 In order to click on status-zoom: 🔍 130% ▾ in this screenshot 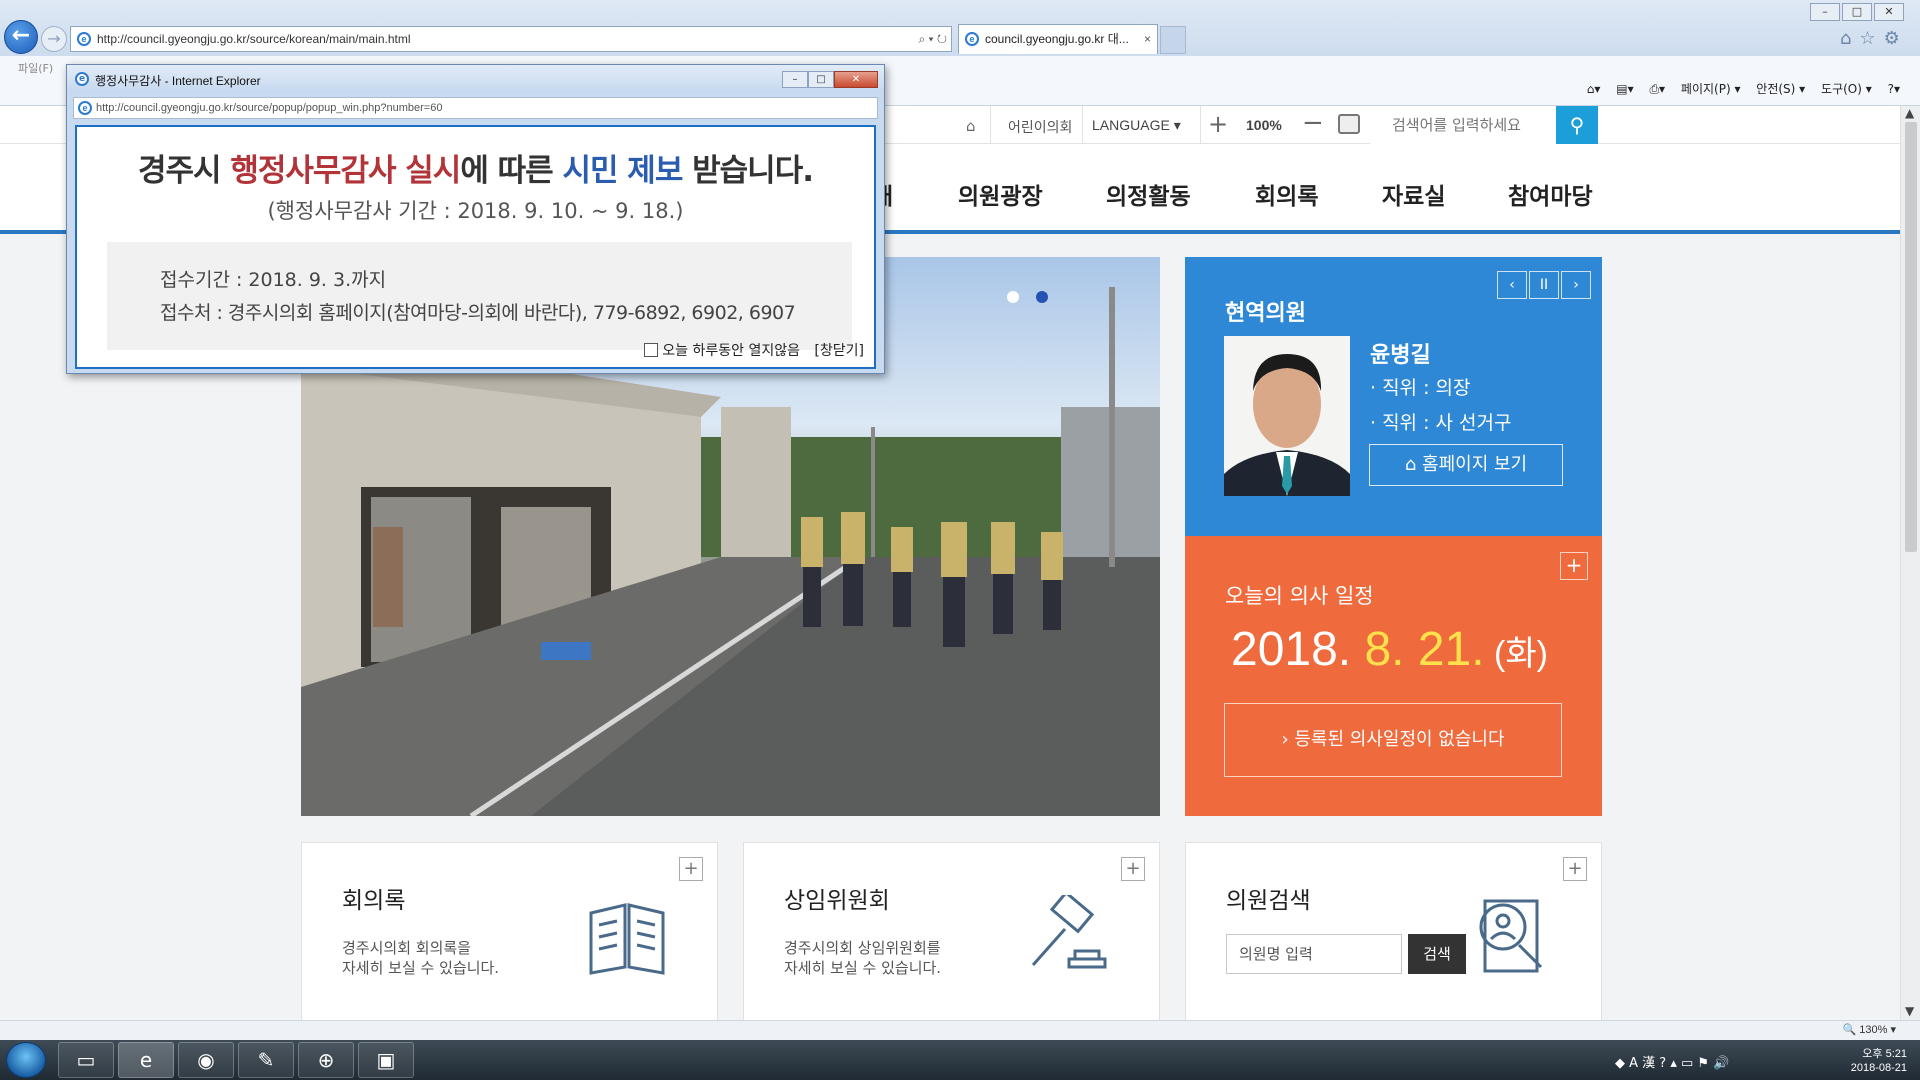, I will do `click(1869, 1029)`.